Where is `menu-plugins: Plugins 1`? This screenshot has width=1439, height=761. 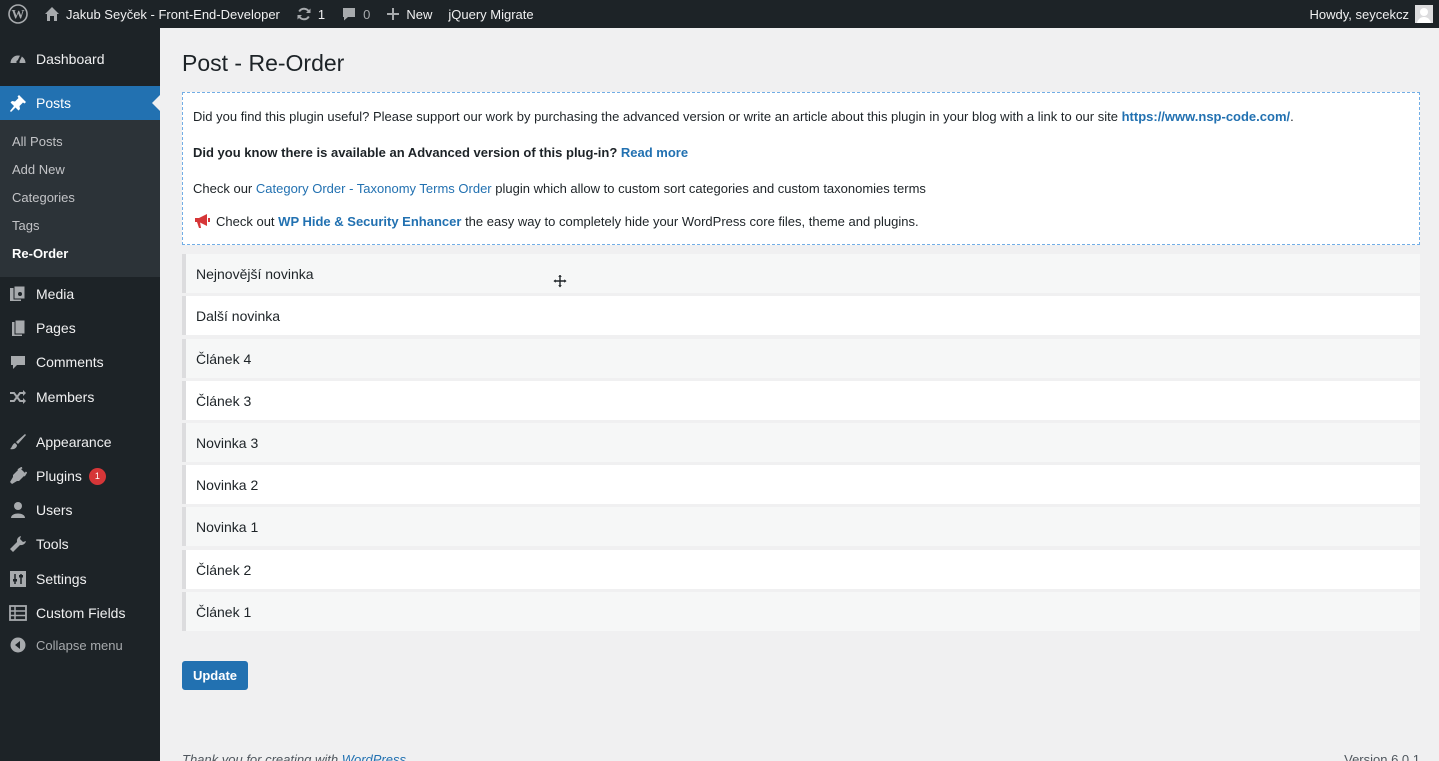
menu-plugins: Plugins 1 is located at coordinates (80, 476).